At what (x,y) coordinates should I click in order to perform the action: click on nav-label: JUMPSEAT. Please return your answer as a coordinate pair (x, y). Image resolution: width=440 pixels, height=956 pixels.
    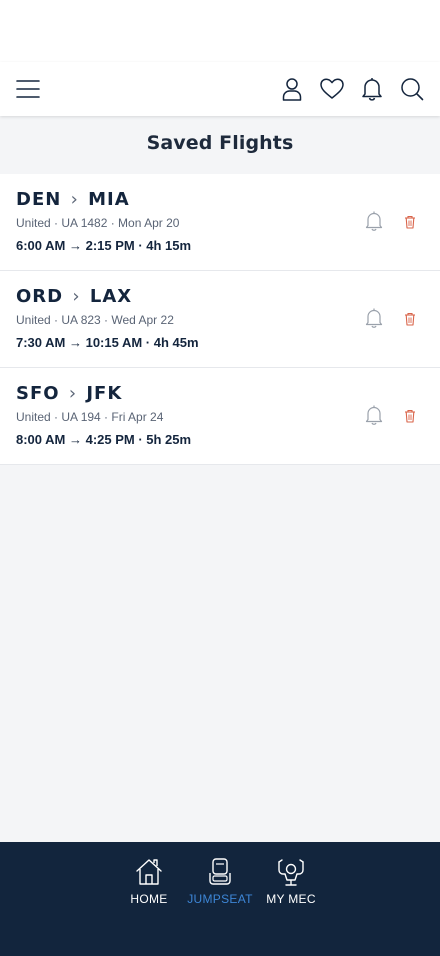
    Looking at the image, I should click on (220, 899).